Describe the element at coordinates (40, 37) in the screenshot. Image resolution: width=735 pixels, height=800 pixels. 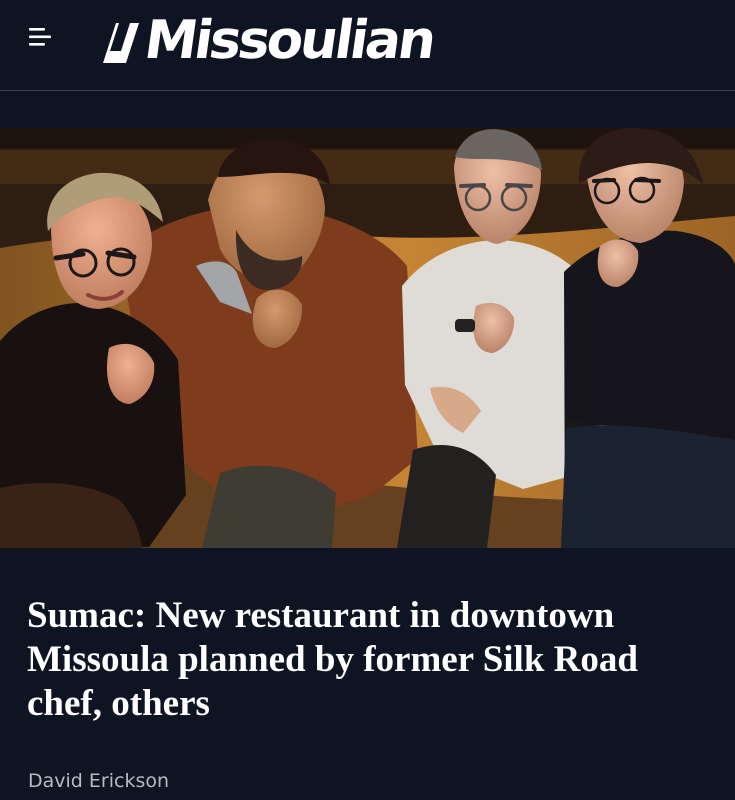
I see `hamburger-menu-icon` at that location.